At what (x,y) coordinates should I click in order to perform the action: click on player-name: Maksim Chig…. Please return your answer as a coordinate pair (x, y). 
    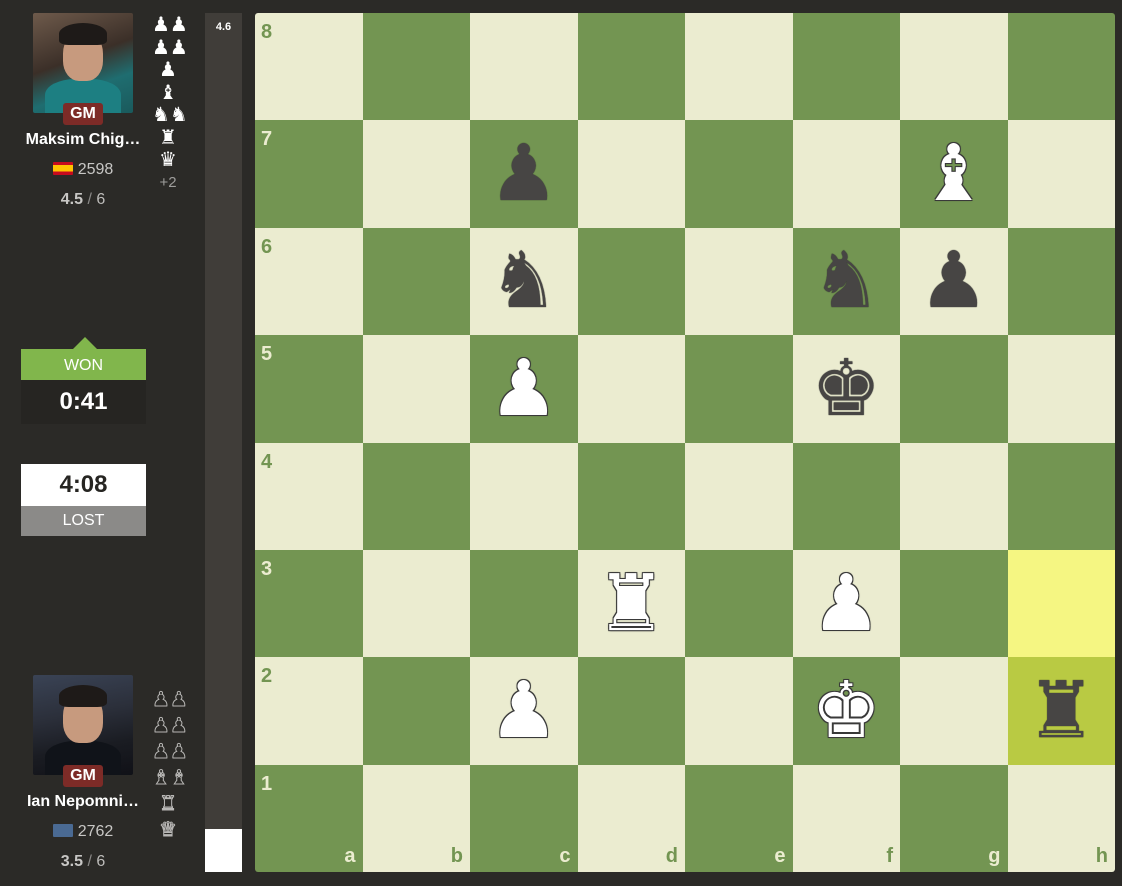
    Looking at the image, I should click on (83, 140).